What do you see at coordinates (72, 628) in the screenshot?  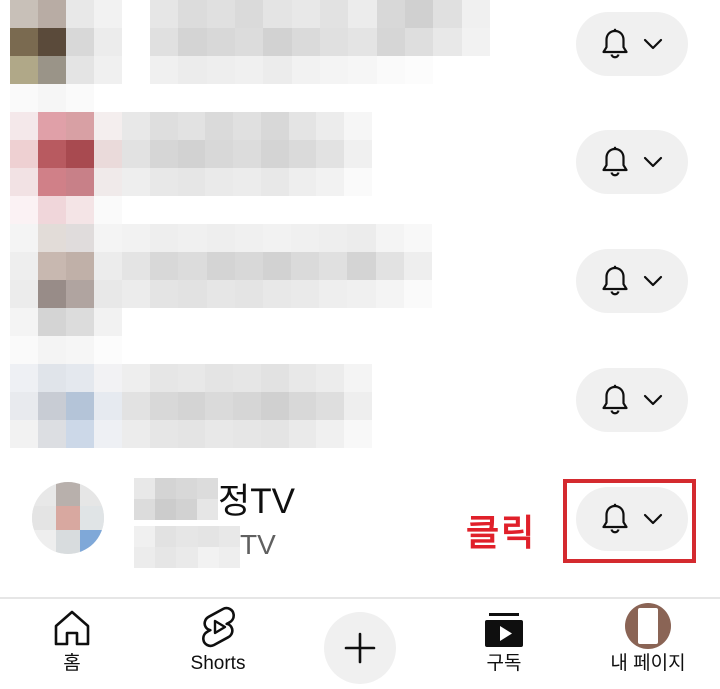 I see `home-icon` at bounding box center [72, 628].